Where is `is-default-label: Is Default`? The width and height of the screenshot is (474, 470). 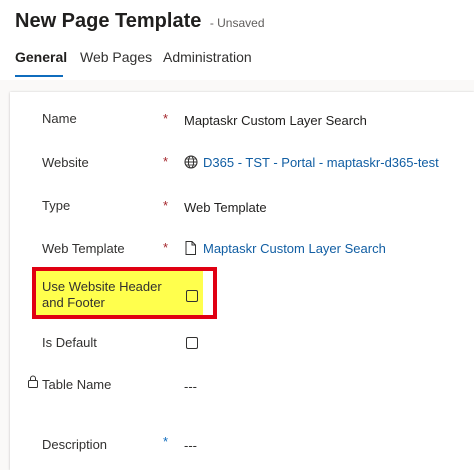 is-default-label: Is Default is located at coordinates (69, 342).